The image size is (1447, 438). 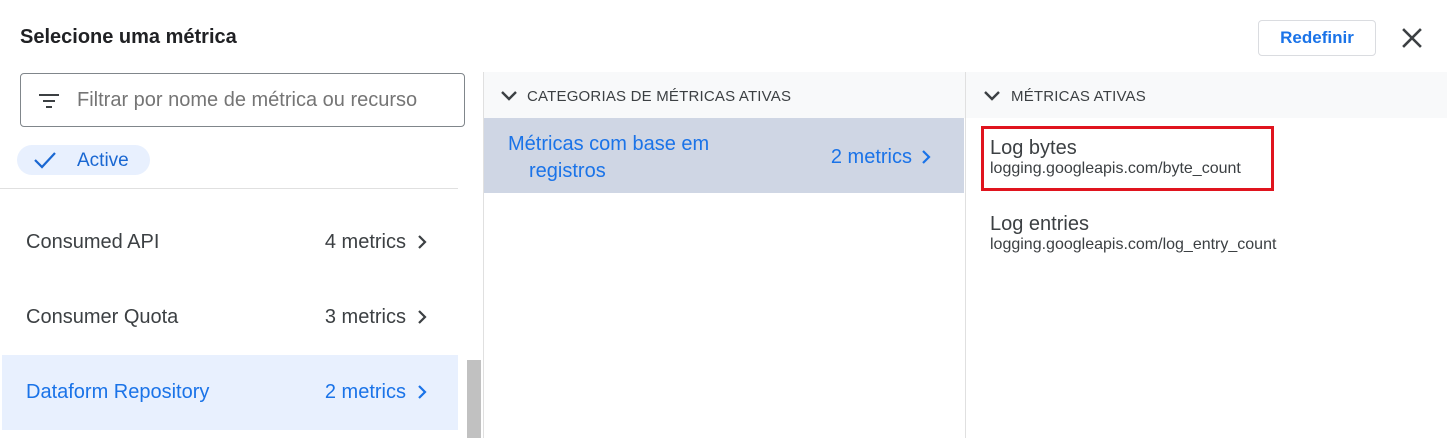 I want to click on resource-name: Consumer Quota, so click(x=102, y=317).